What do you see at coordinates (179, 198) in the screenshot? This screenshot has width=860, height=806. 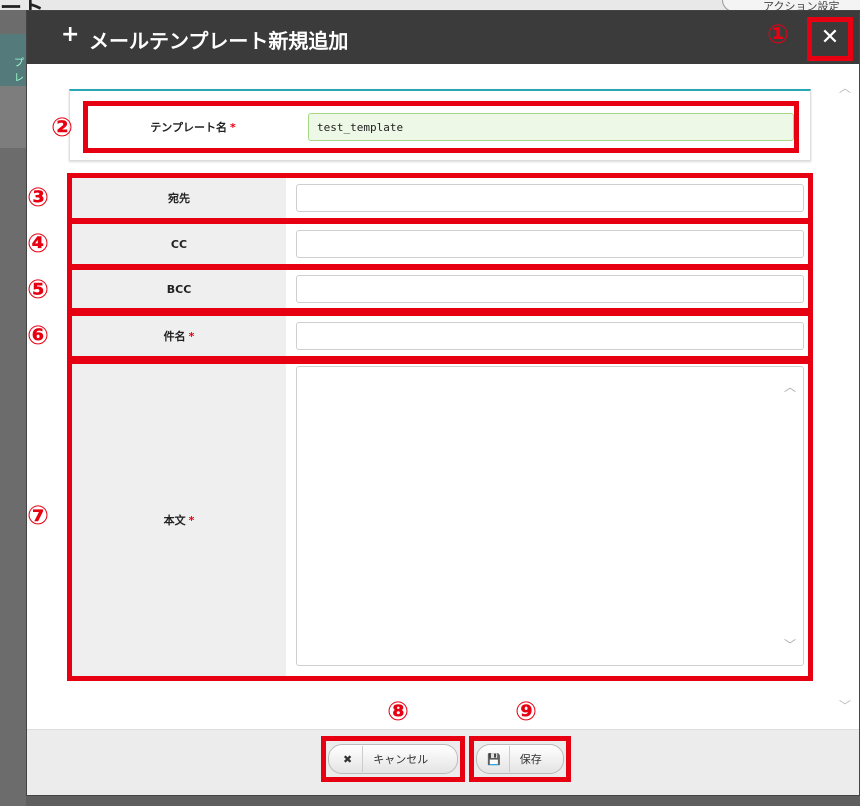 I see `to-label: 宛先` at bounding box center [179, 198].